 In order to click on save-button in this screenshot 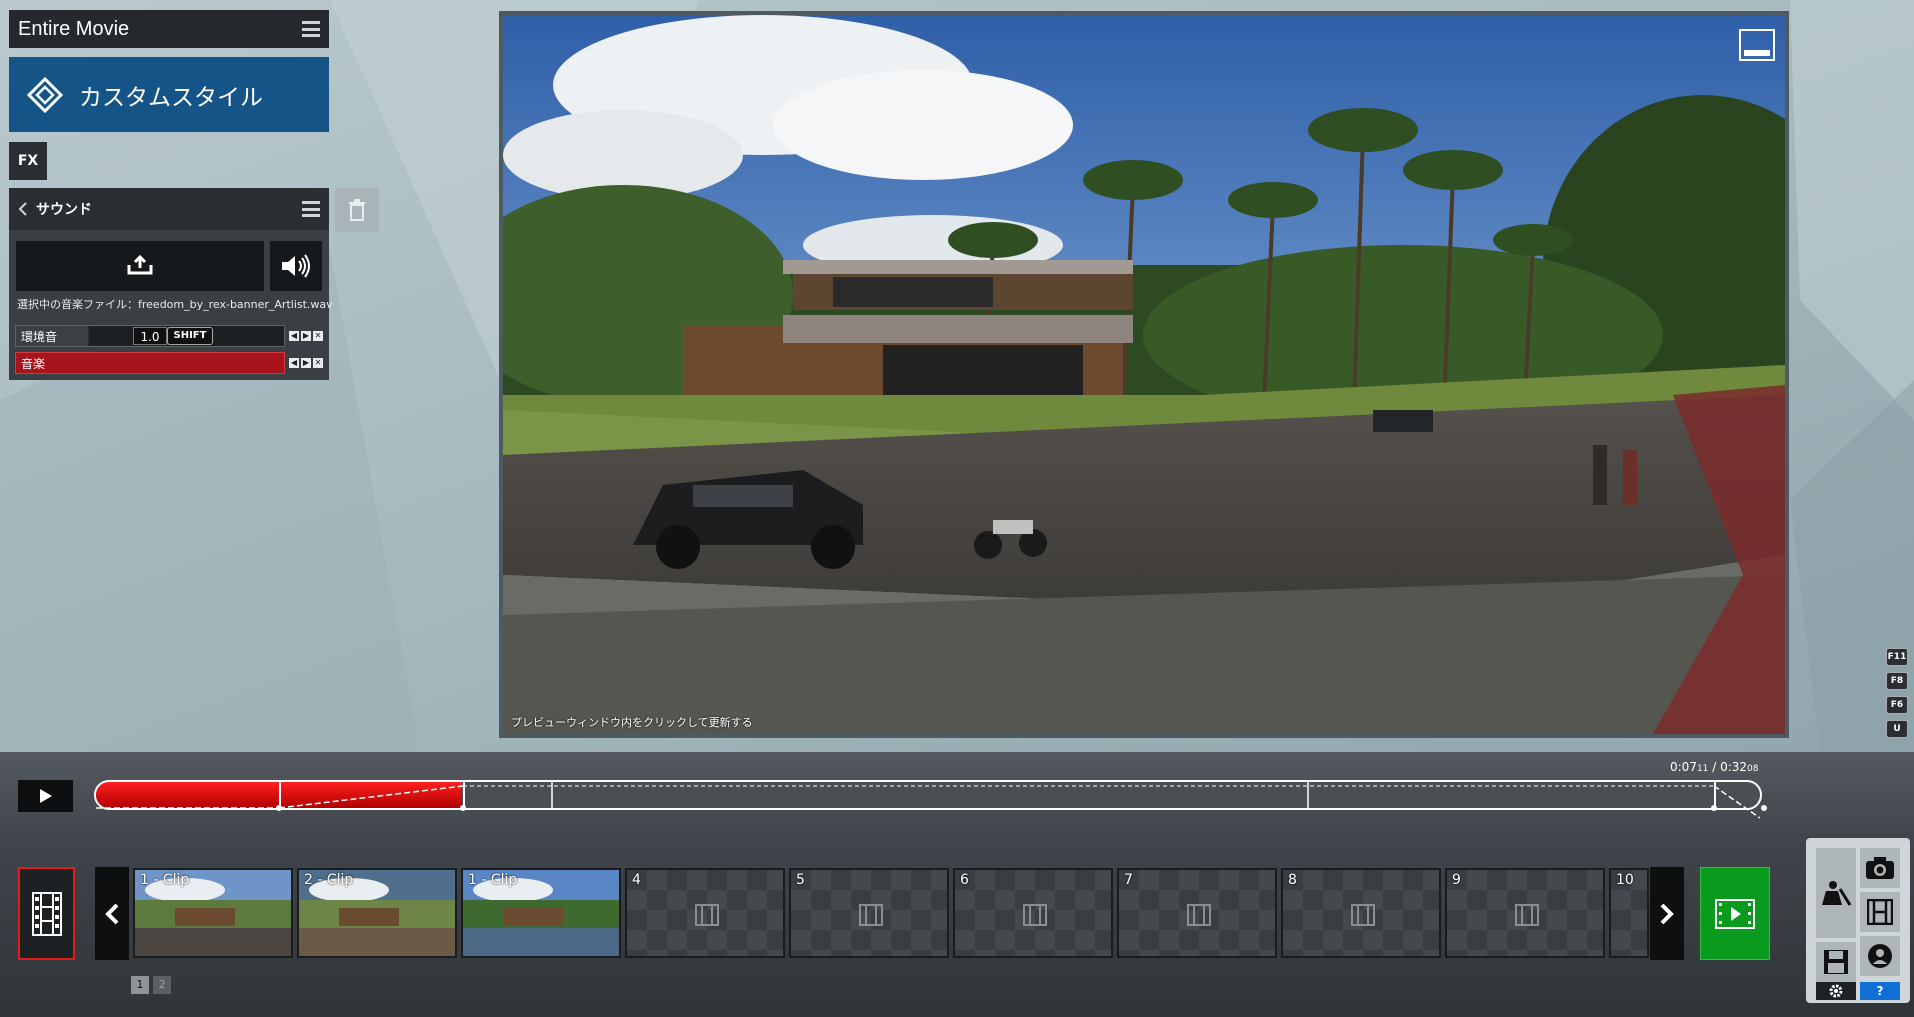, I will do `click(1836, 962)`.